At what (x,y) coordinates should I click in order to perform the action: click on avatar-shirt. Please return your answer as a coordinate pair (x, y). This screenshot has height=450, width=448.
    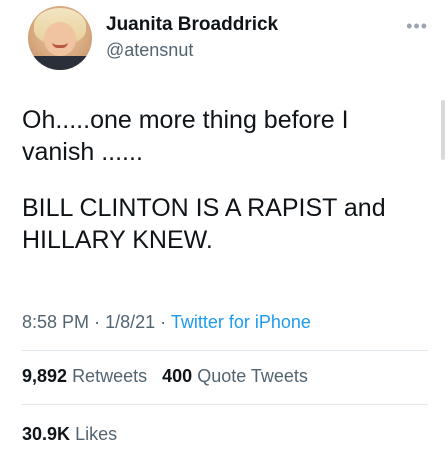
    Looking at the image, I should click on (60, 63).